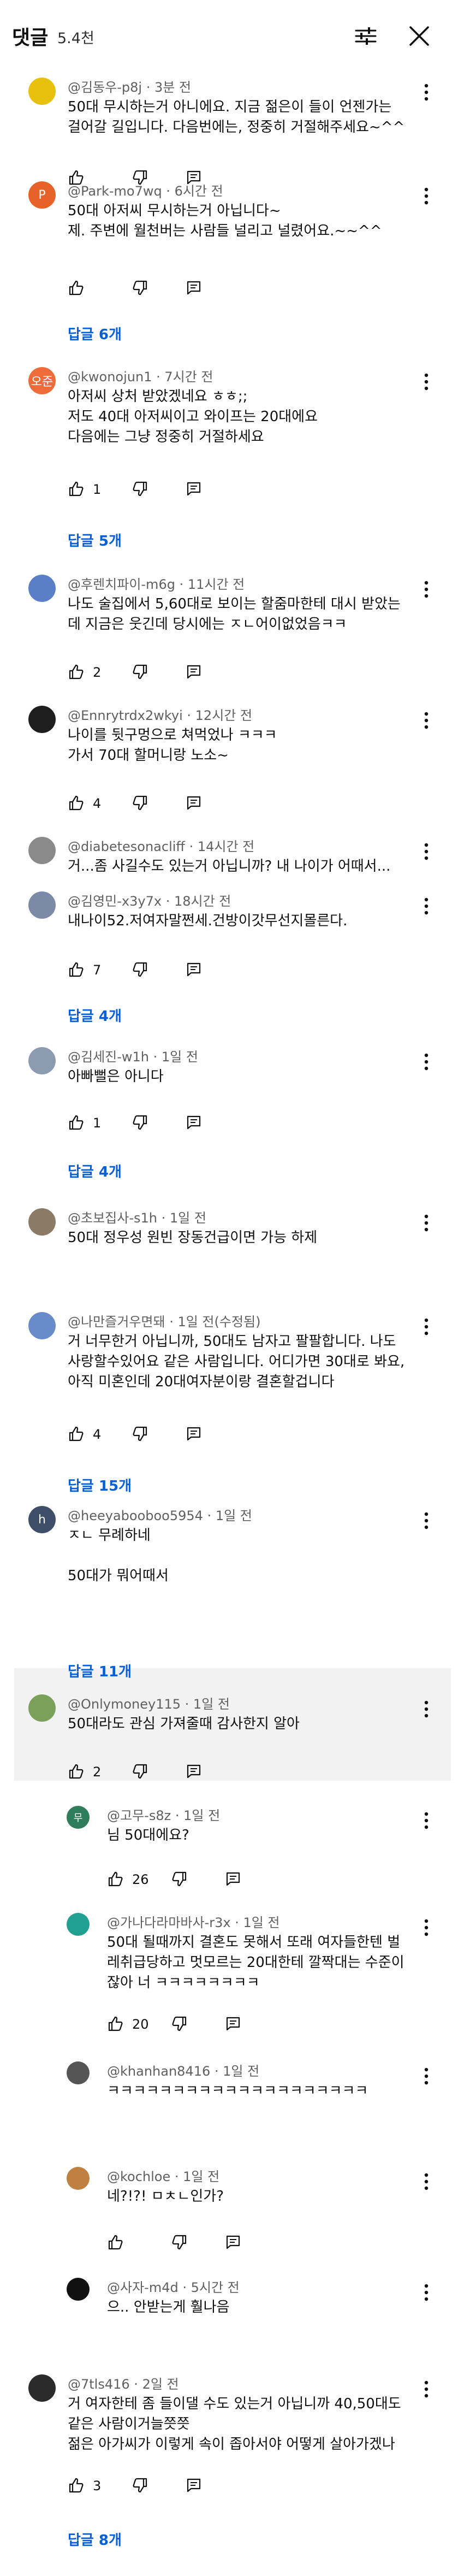  I want to click on sliders-icon, so click(366, 36).